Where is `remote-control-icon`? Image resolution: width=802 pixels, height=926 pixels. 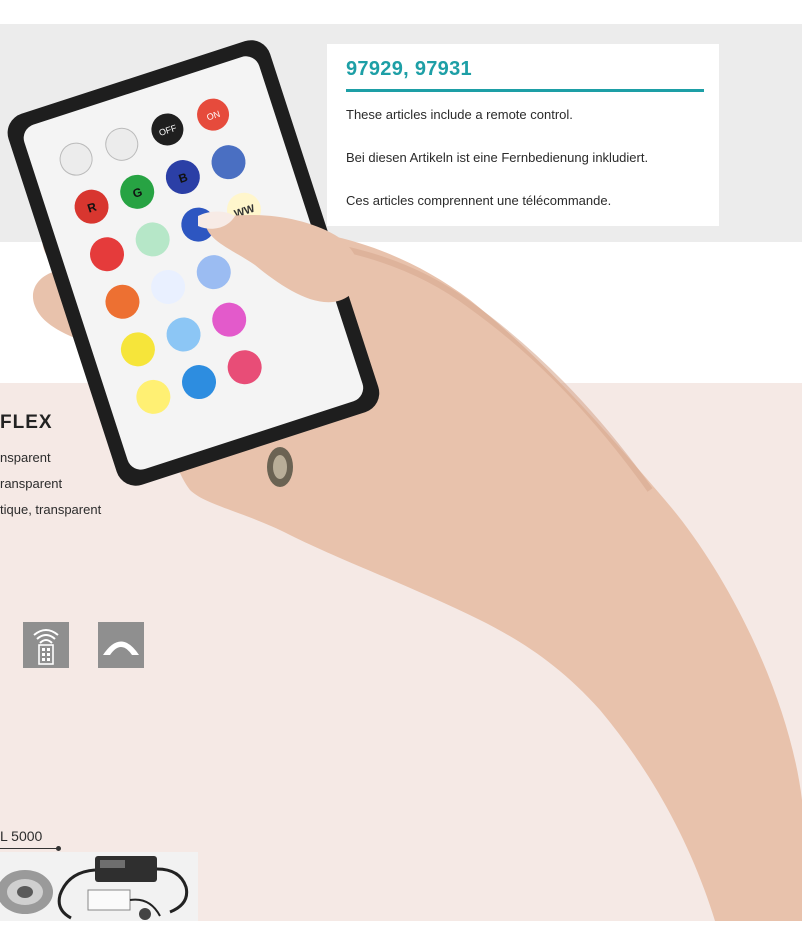
remote-control-icon is located at coordinates (46, 645).